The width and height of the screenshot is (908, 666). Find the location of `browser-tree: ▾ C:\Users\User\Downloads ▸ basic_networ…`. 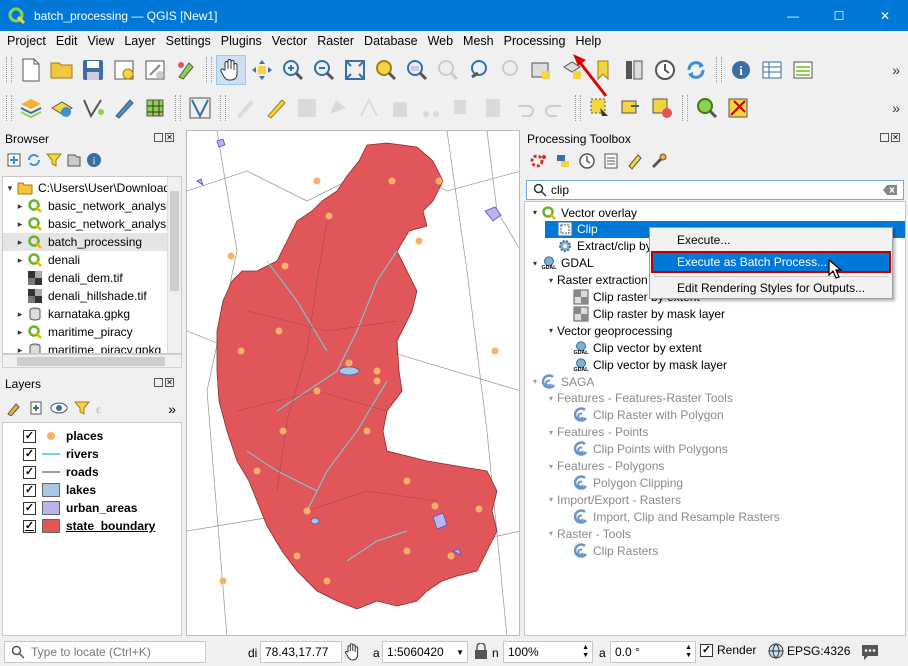

browser-tree: ▾ C:\Users\User\Downloads ▸ basic_networ… is located at coordinates (92, 265).